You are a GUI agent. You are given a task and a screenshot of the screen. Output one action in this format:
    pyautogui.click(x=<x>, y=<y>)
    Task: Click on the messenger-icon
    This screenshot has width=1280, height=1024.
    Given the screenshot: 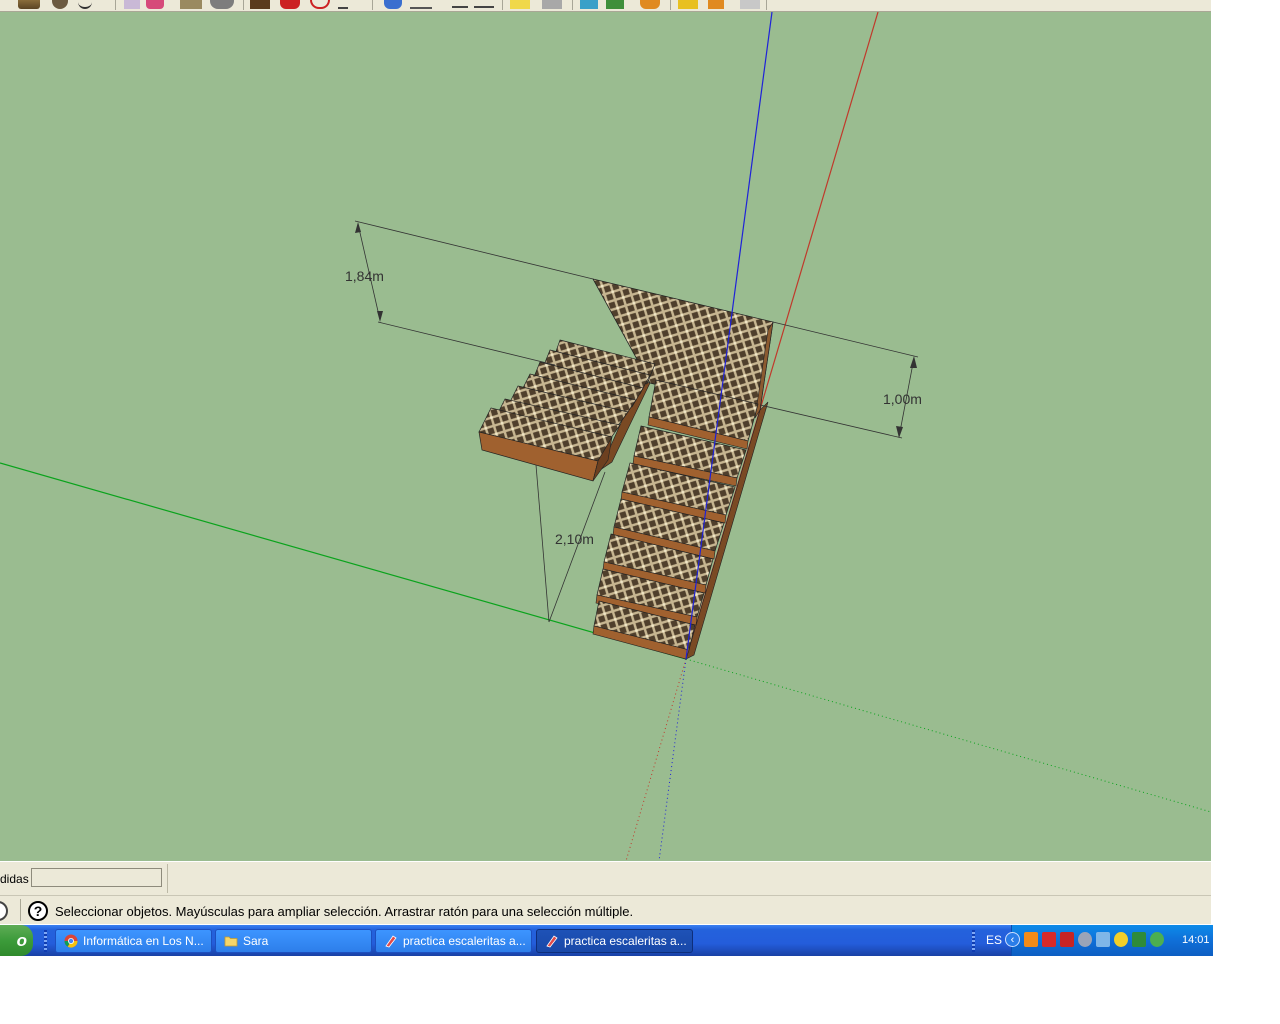 What is the action you would take?
    pyautogui.click(x=1157, y=939)
    